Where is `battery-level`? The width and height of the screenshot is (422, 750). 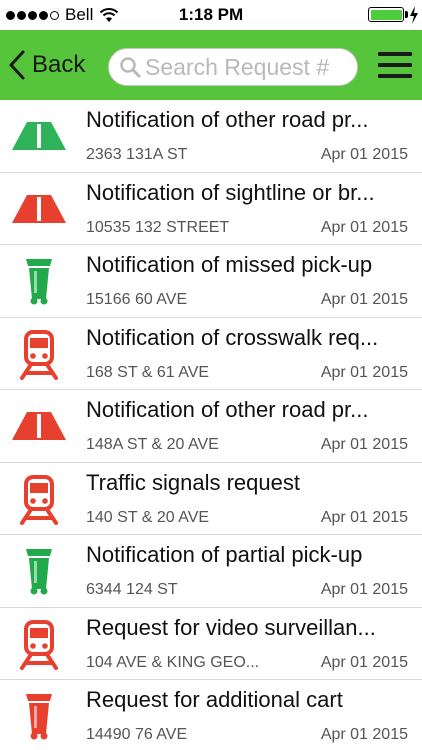 battery-level is located at coordinates (386, 14).